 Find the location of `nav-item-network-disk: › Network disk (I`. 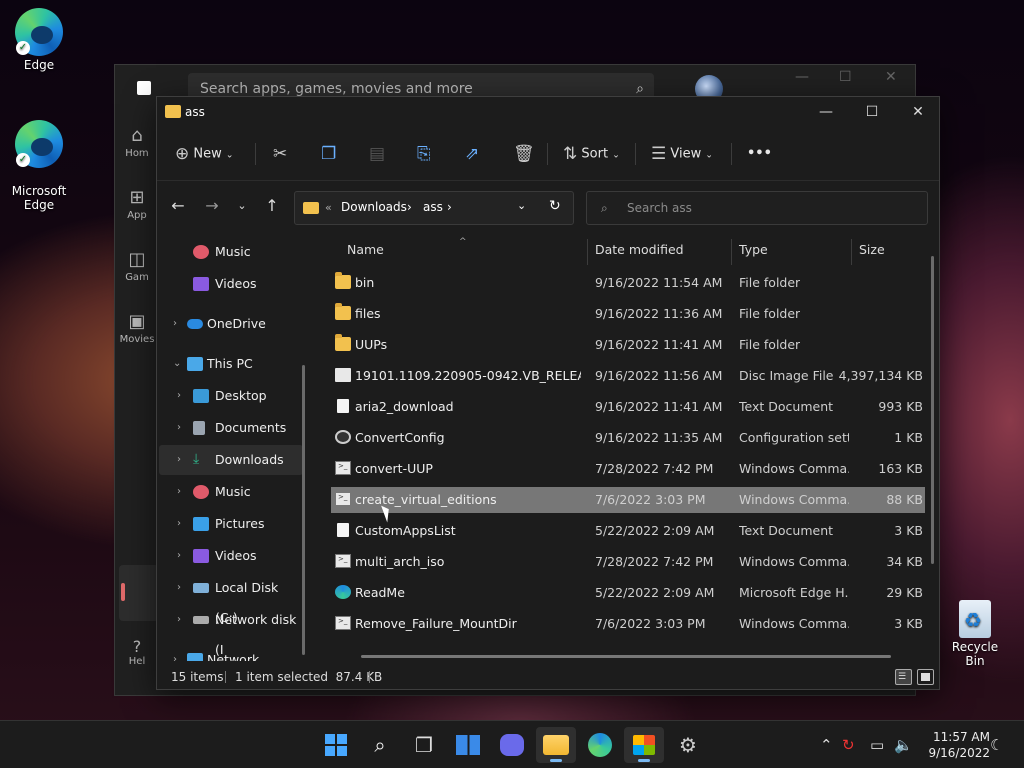

nav-item-network-disk: › Network disk (I is located at coordinates (231, 631).